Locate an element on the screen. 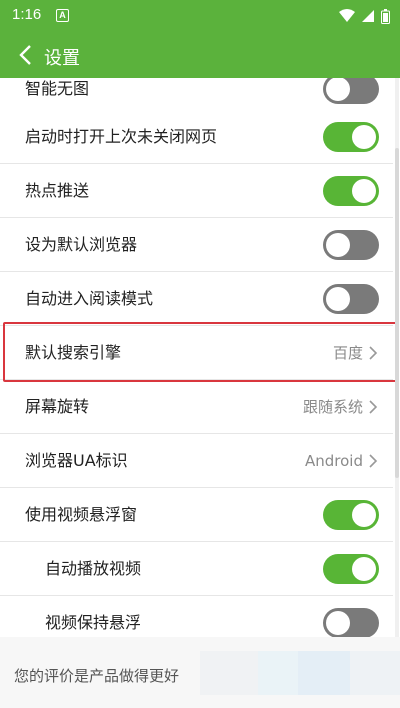 This screenshot has height=708, width=400. status-bar: 1:16 A is located at coordinates (200, 16).